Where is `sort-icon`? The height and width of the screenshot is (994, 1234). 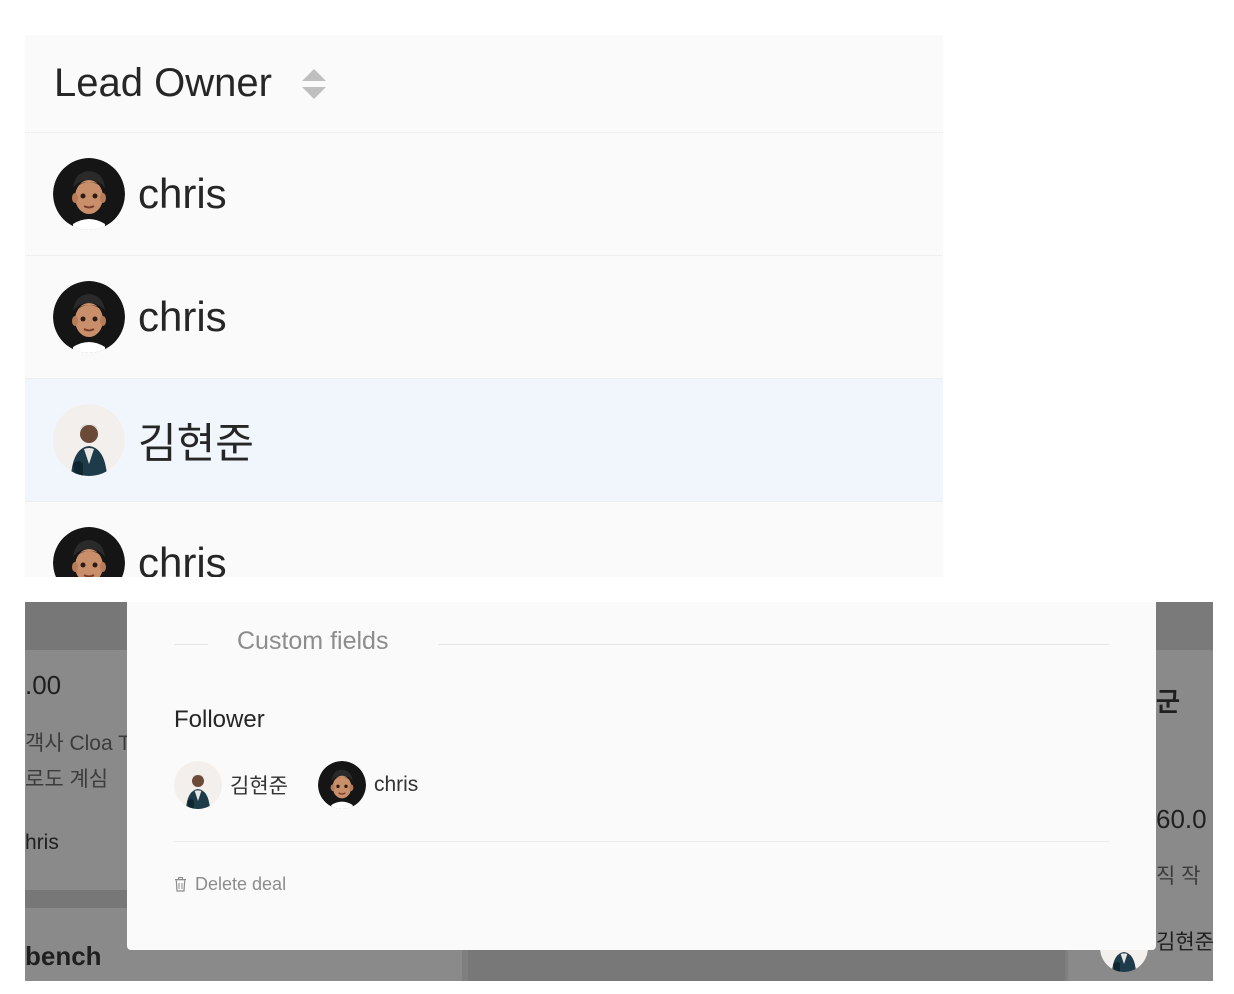 sort-icon is located at coordinates (313, 83).